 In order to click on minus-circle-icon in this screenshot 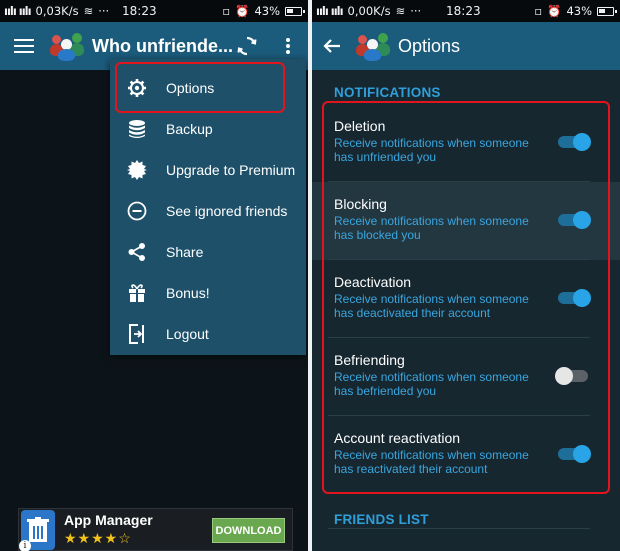, I will do `click(137, 211)`.